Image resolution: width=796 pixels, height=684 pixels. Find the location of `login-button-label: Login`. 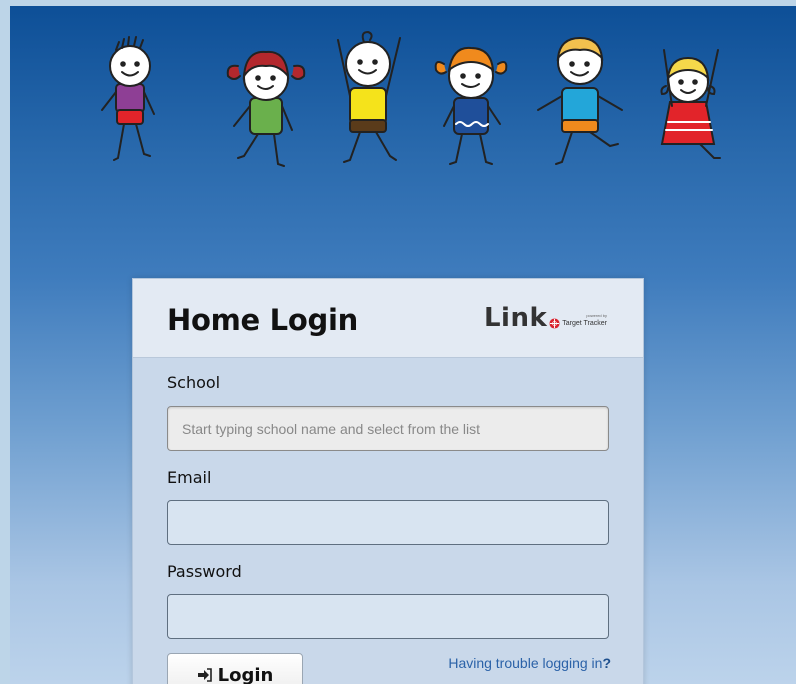

login-button-label: Login is located at coordinates (245, 674).